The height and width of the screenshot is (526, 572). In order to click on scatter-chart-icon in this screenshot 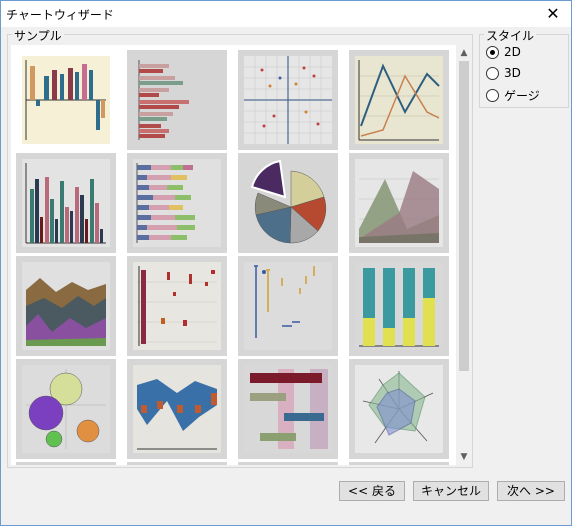, I will do `click(288, 100)`.